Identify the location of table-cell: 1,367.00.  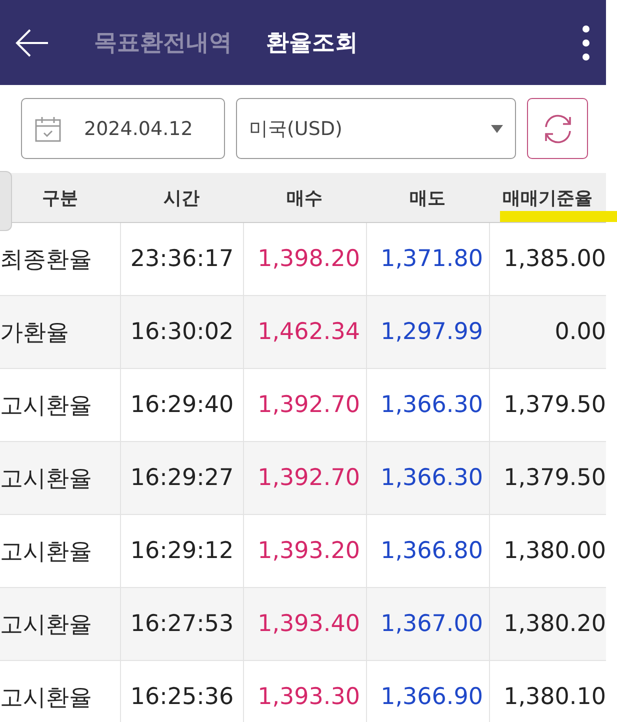
(427, 624).